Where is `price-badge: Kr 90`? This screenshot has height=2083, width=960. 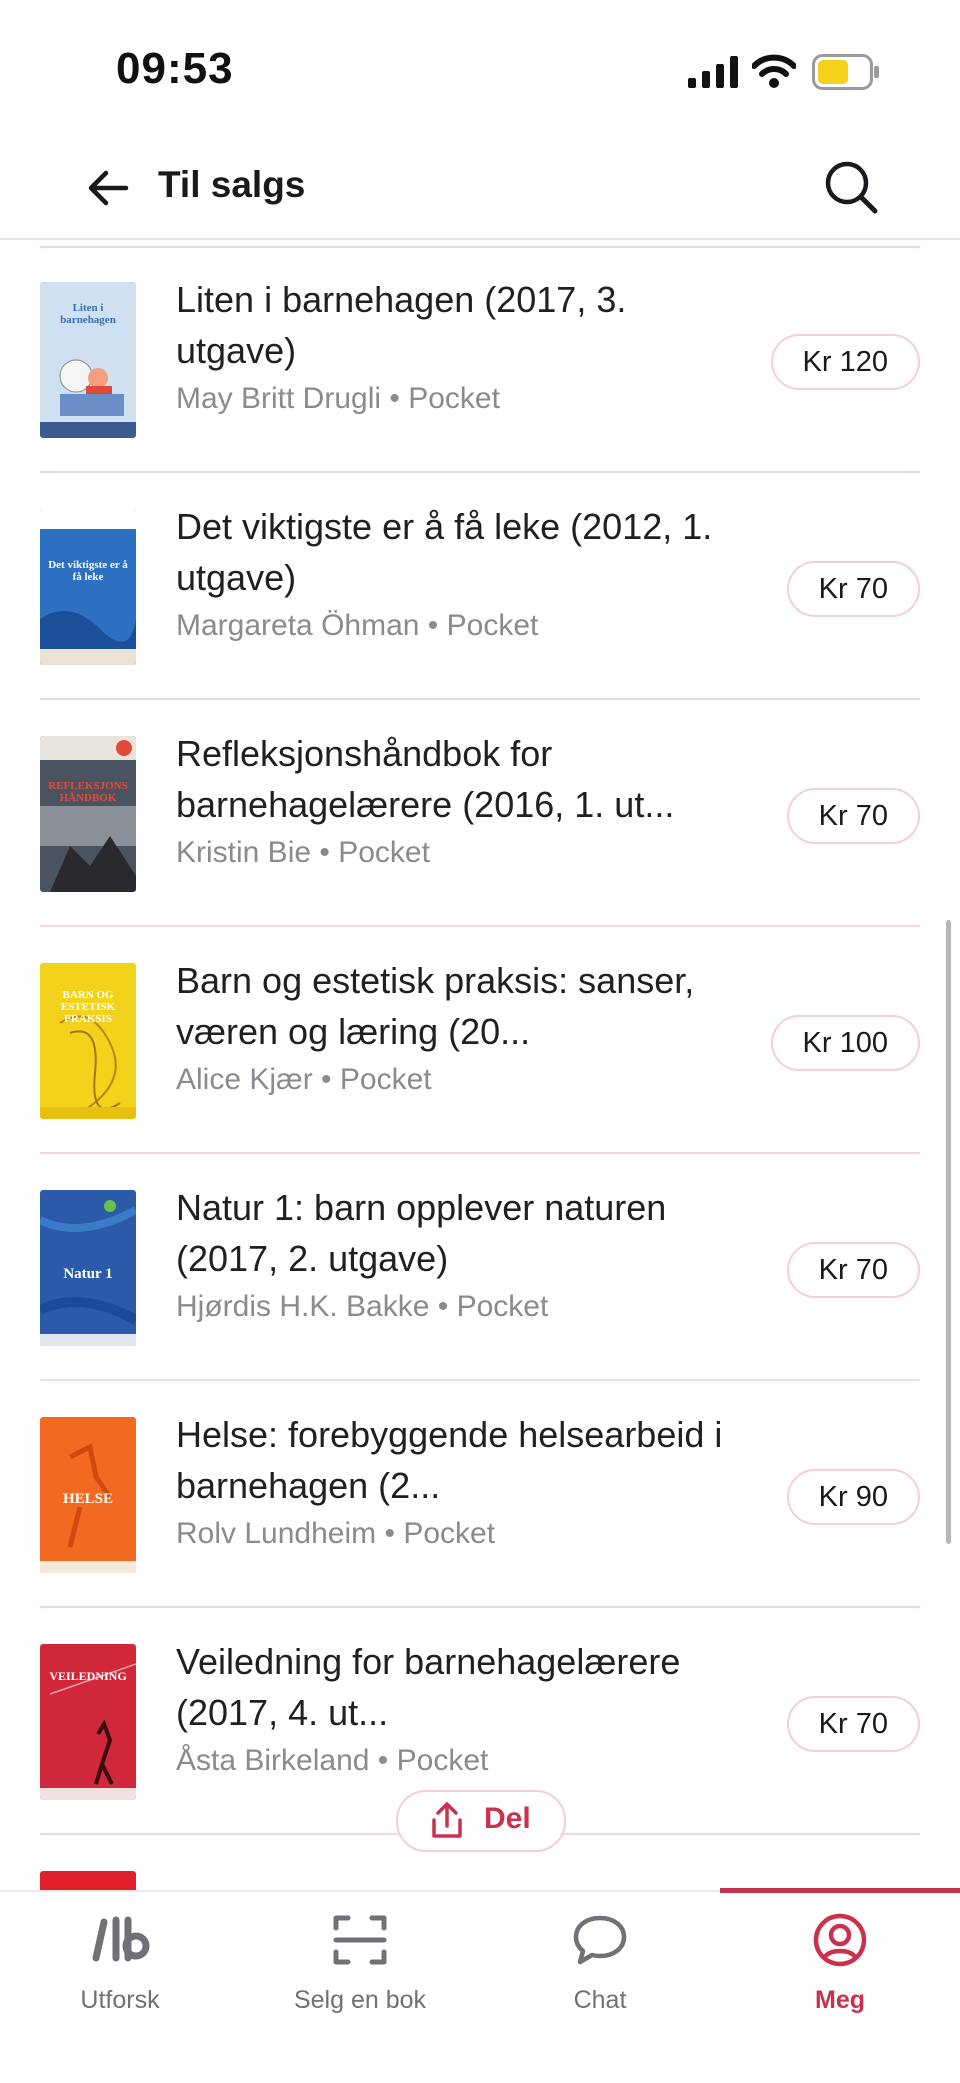 price-badge: Kr 90 is located at coordinates (853, 1497).